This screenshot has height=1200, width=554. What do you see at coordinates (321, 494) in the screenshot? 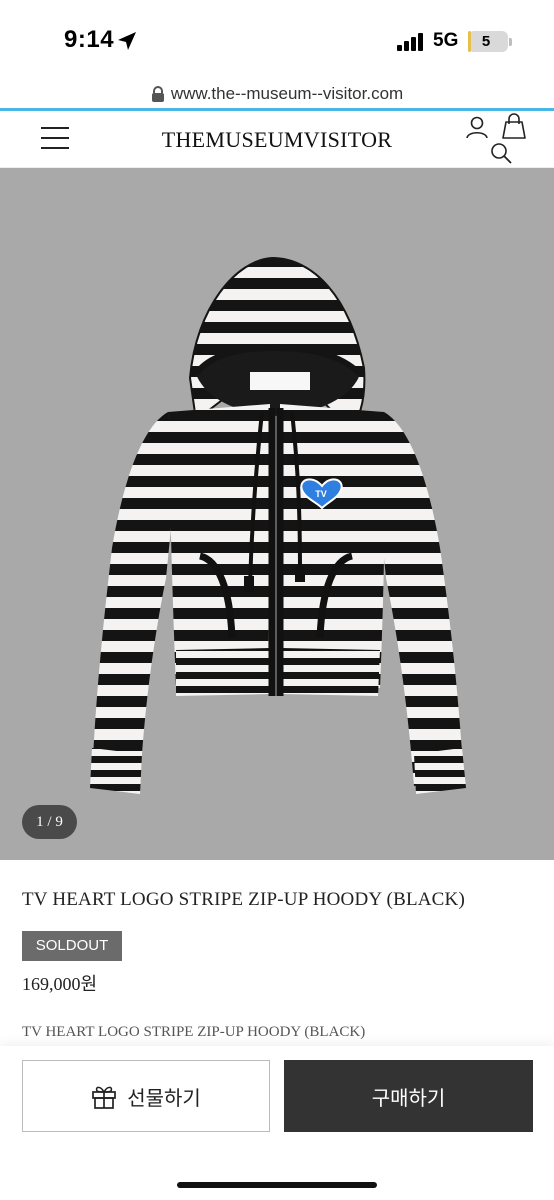
I see `heart-patch-text: TV` at bounding box center [321, 494].